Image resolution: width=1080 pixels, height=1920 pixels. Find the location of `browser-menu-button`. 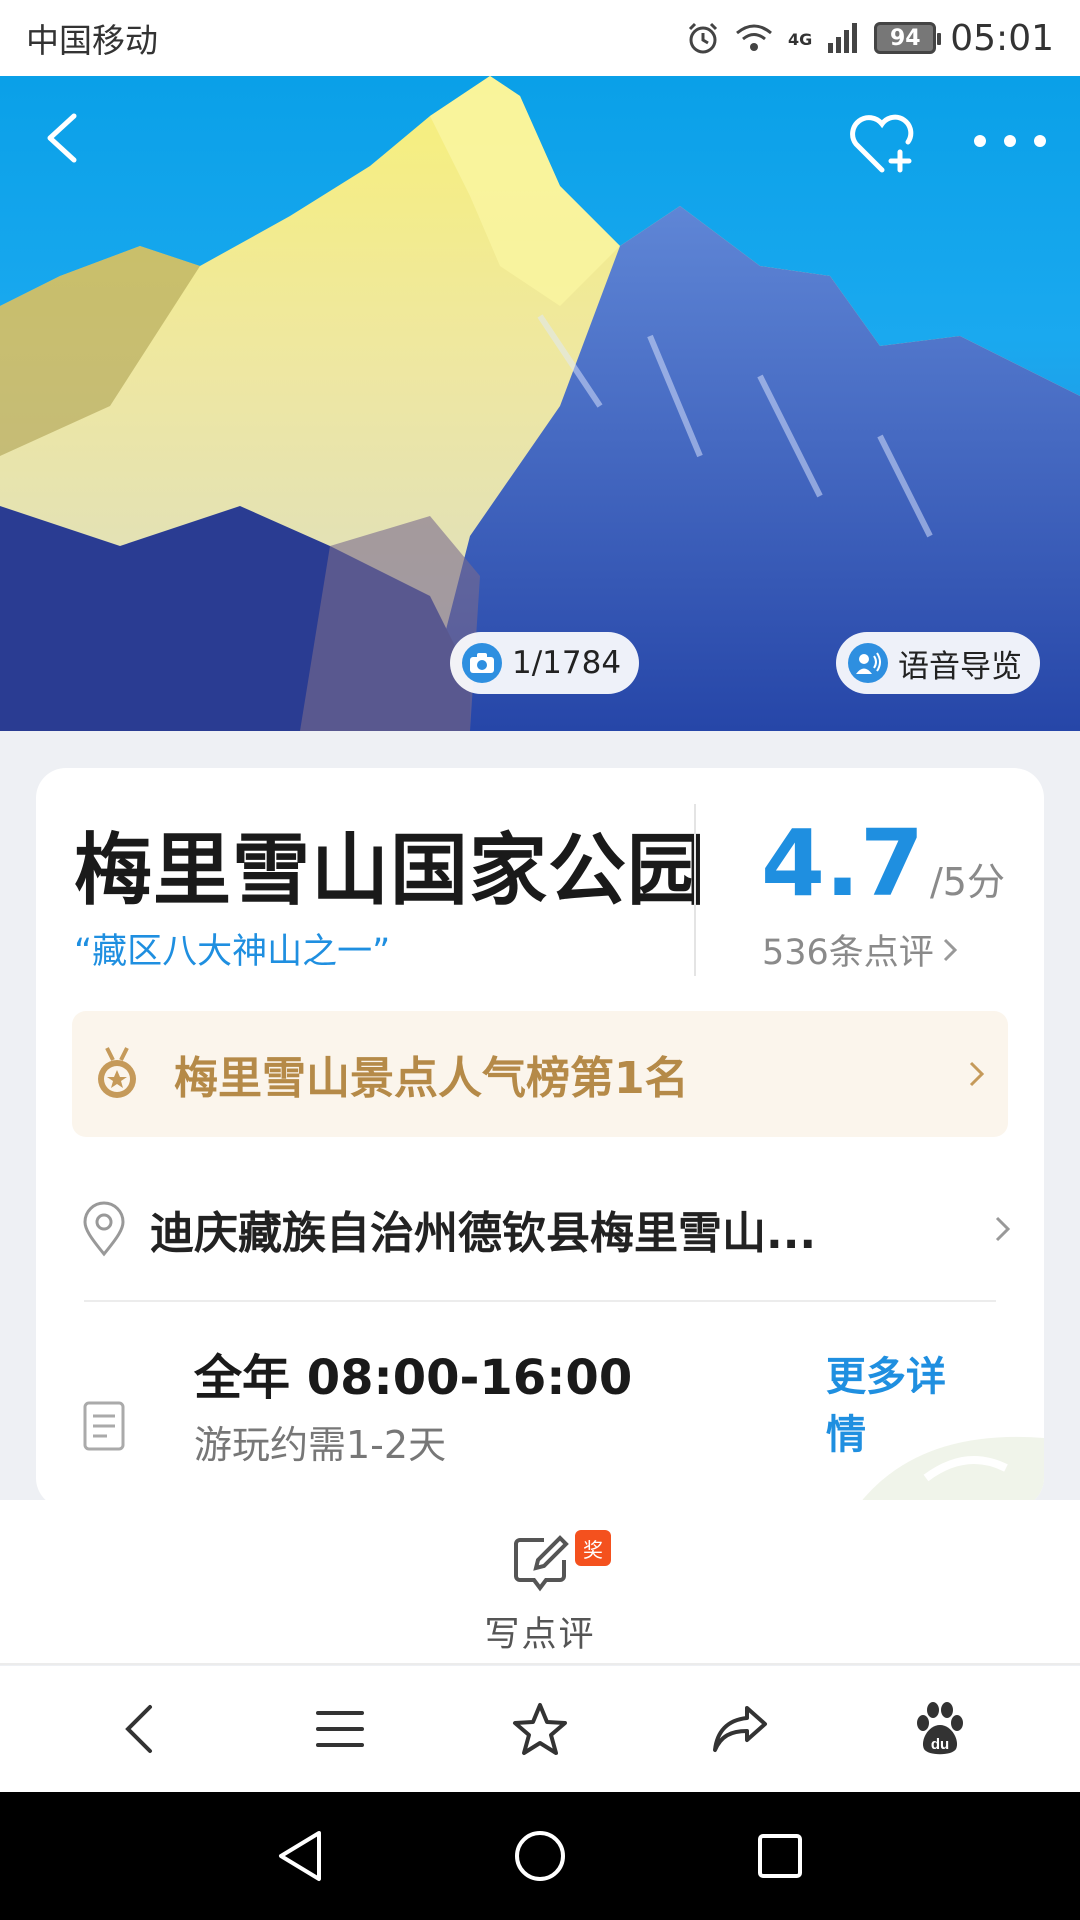

browser-menu-button is located at coordinates (340, 1729).